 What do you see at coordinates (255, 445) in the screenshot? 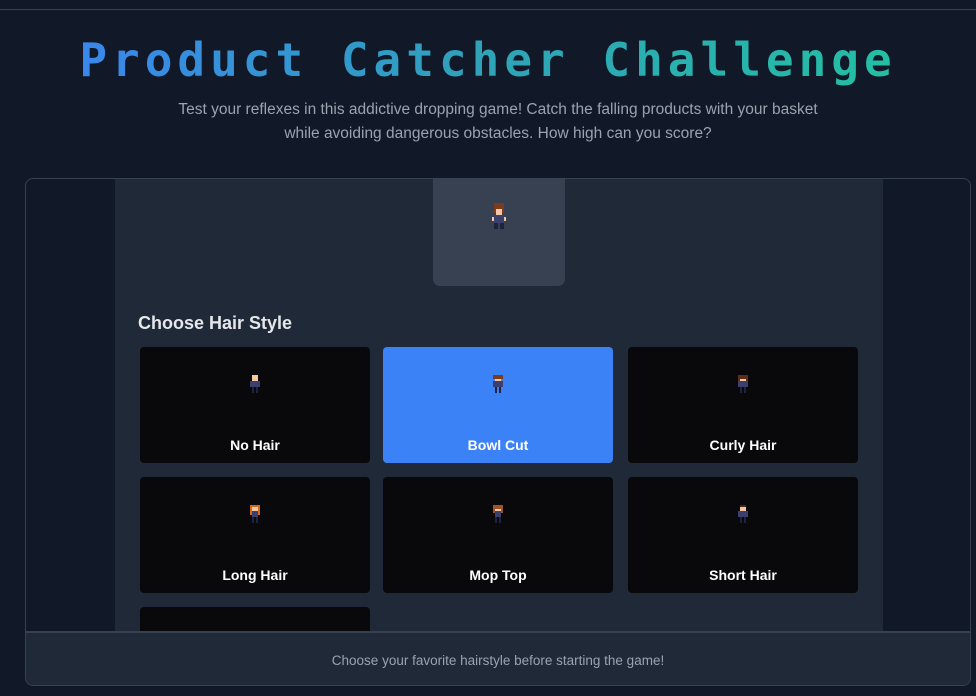
I see `hair-option-label: No Hair` at bounding box center [255, 445].